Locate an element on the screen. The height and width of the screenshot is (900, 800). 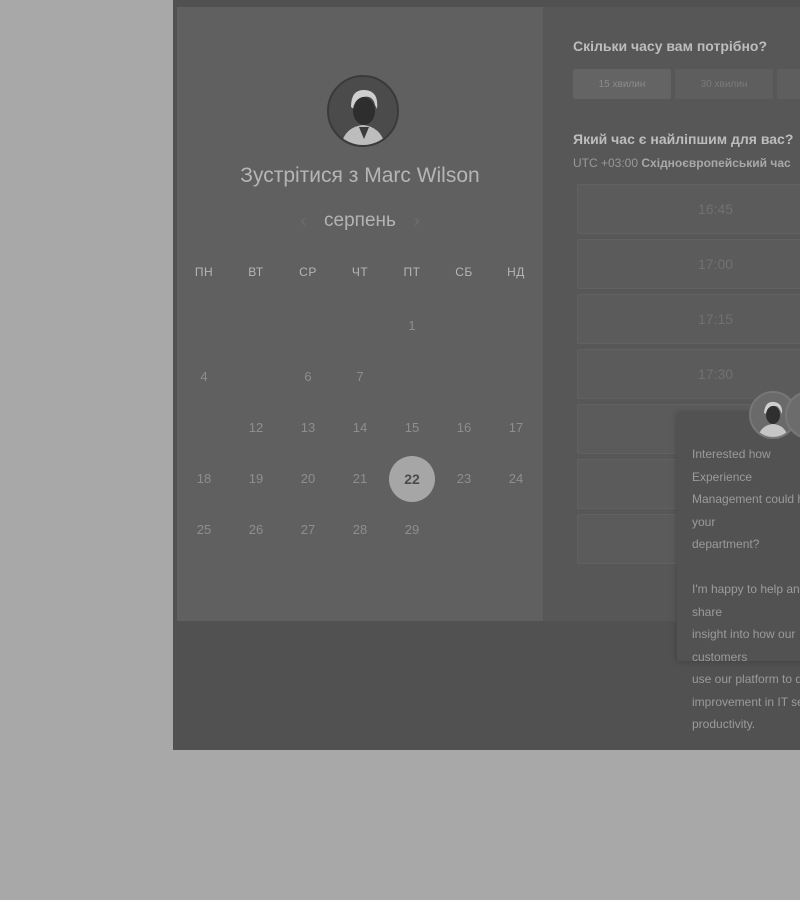
weekday-label: НД is located at coordinates (516, 272).